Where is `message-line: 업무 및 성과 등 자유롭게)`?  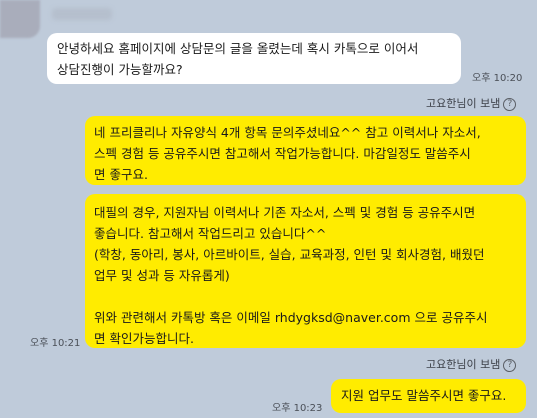
message-line: 업무 및 성과 등 자유롭게) is located at coordinates (162, 275).